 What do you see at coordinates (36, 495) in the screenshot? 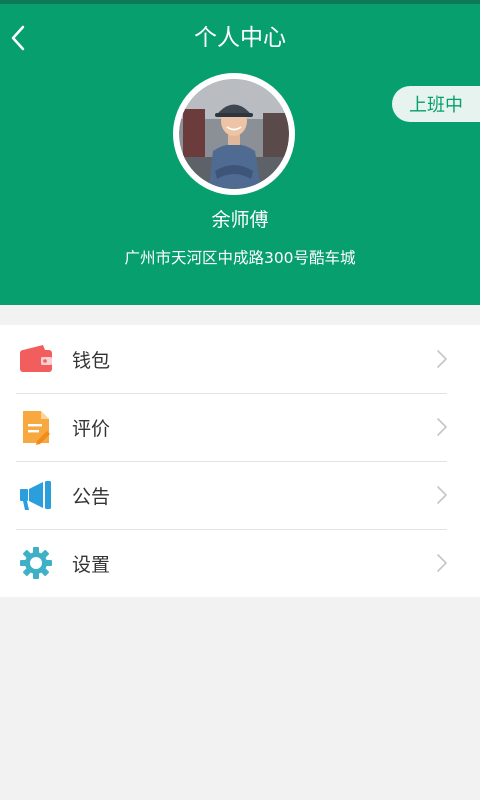
I see `megaphone-icon` at bounding box center [36, 495].